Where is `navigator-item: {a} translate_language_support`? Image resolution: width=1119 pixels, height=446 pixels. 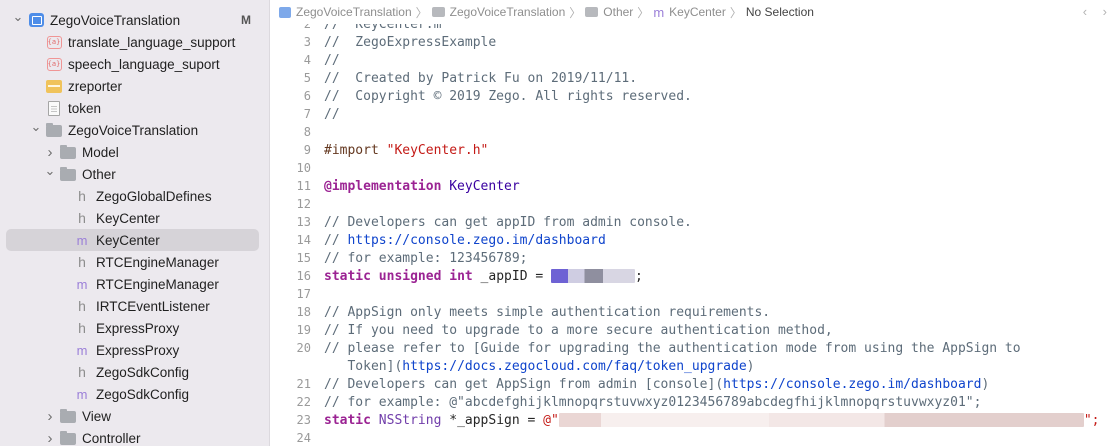
navigator-item: {a} translate_language_support is located at coordinates (132, 42).